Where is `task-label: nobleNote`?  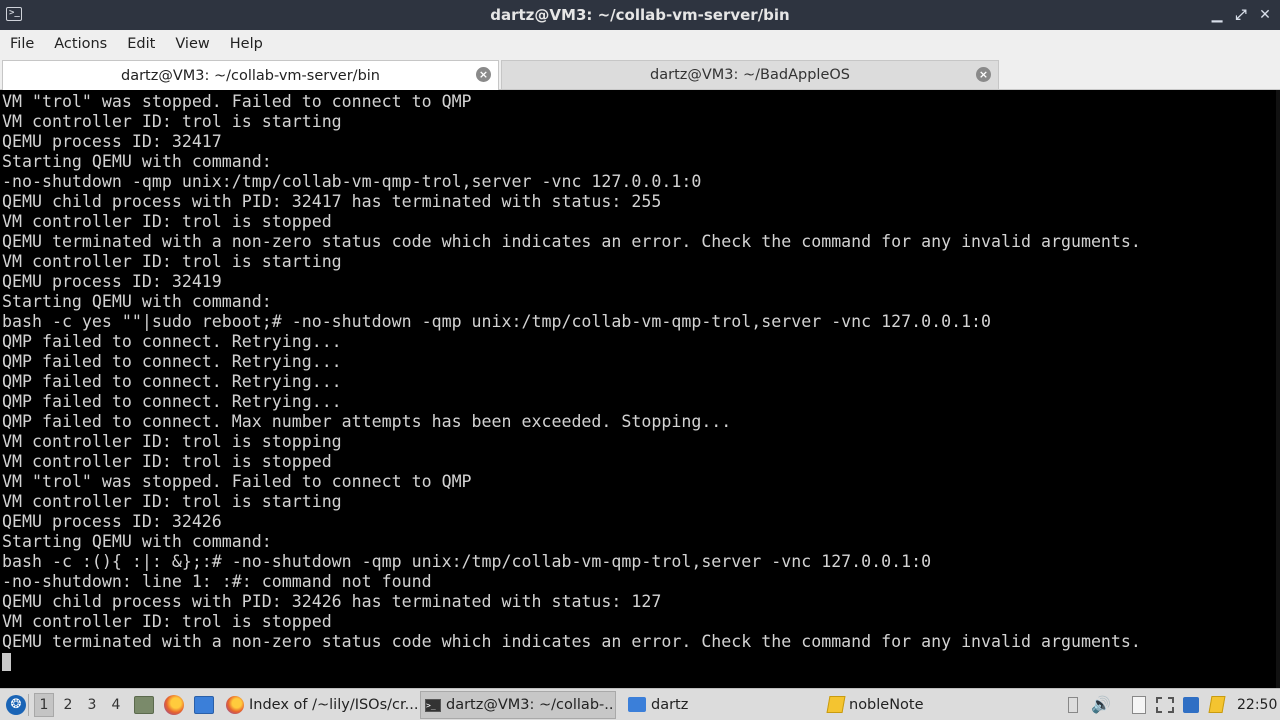
task-label: nobleNote is located at coordinates (886, 704).